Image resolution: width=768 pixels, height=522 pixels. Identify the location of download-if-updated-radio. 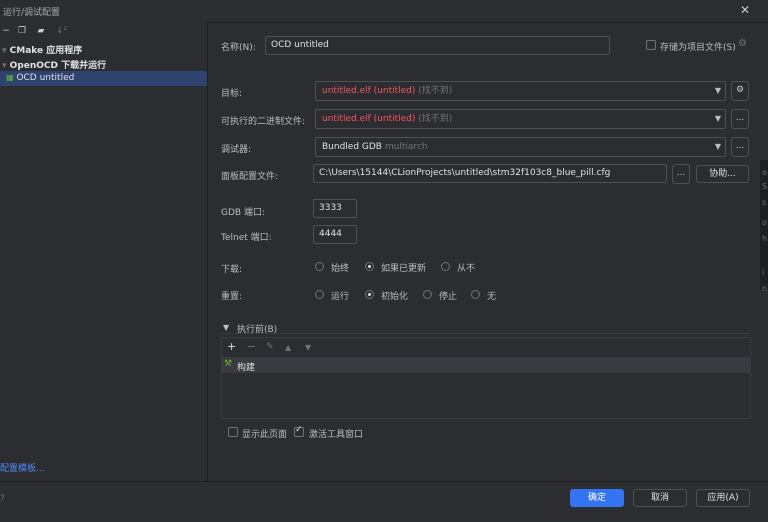
(369, 266).